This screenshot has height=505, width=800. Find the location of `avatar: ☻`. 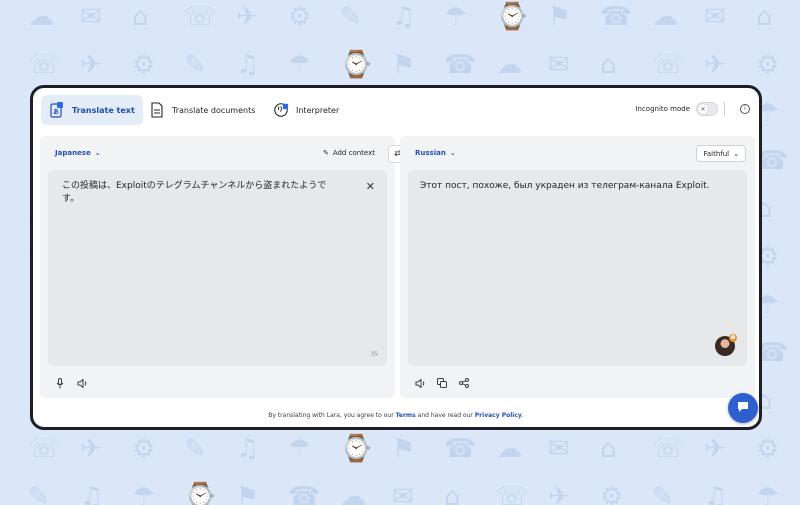

avatar: ☻ is located at coordinates (726, 345).